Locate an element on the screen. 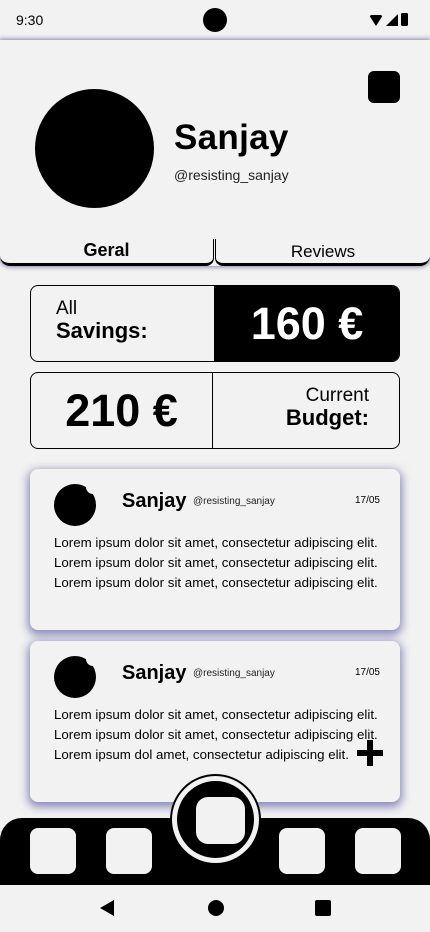 The height and width of the screenshot is (932, 430). budget-label: Current Budget: is located at coordinates (327, 407).